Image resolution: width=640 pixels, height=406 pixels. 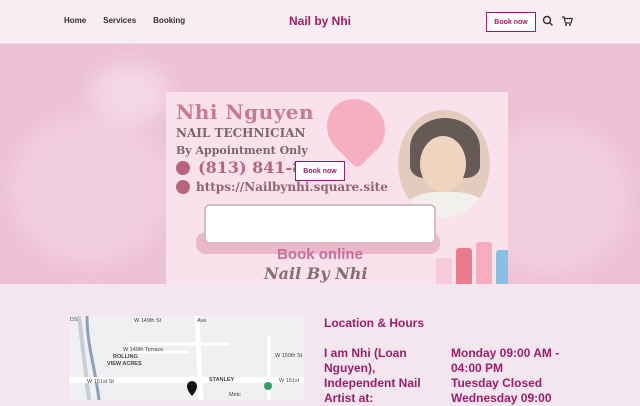 I want to click on map-label: W 151st, so click(x=289, y=381).